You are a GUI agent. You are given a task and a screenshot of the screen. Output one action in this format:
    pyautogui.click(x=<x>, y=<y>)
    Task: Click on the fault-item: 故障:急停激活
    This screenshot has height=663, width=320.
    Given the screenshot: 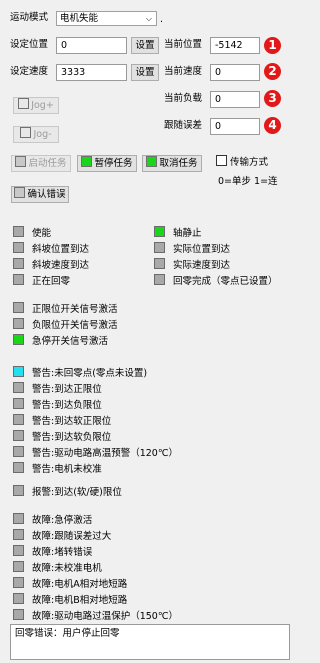 What is the action you would take?
    pyautogui.click(x=52, y=519)
    